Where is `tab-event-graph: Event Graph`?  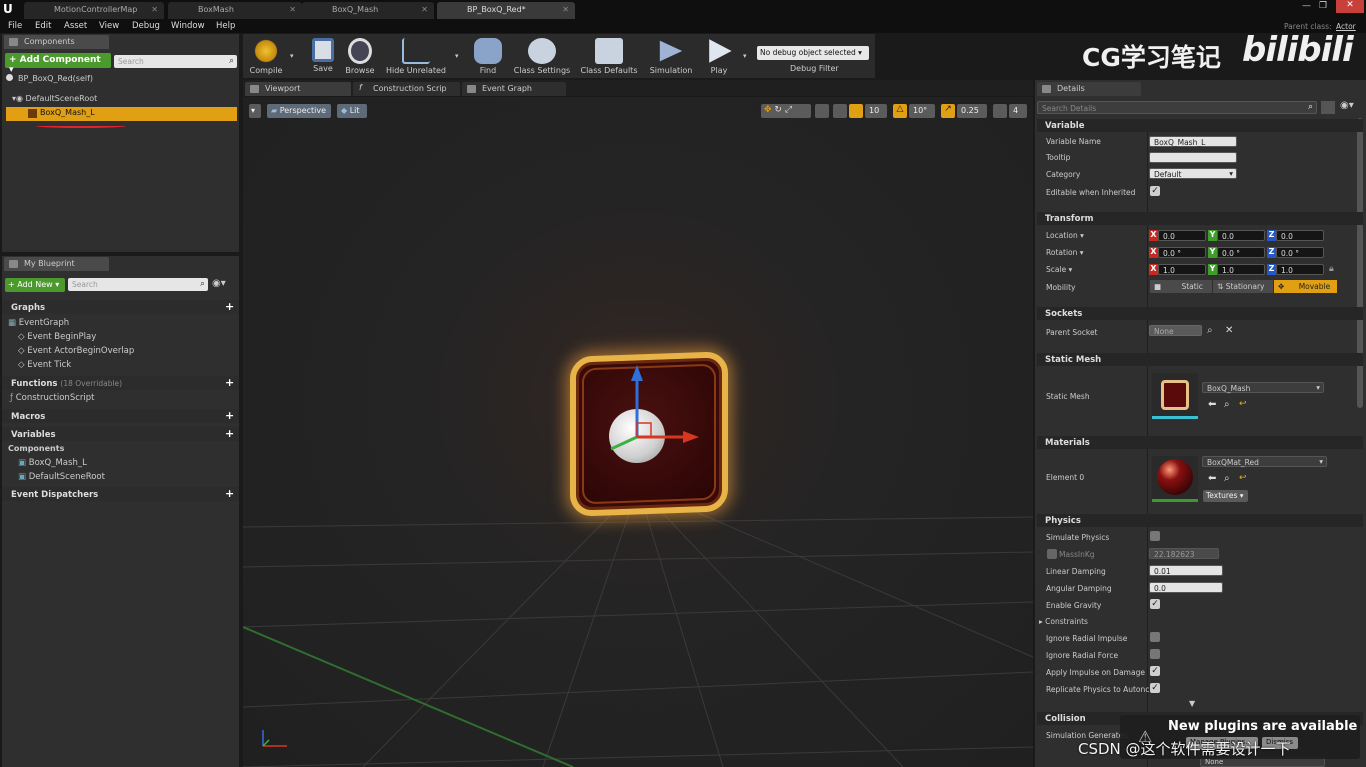 tab-event-graph: Event Graph is located at coordinates (514, 89).